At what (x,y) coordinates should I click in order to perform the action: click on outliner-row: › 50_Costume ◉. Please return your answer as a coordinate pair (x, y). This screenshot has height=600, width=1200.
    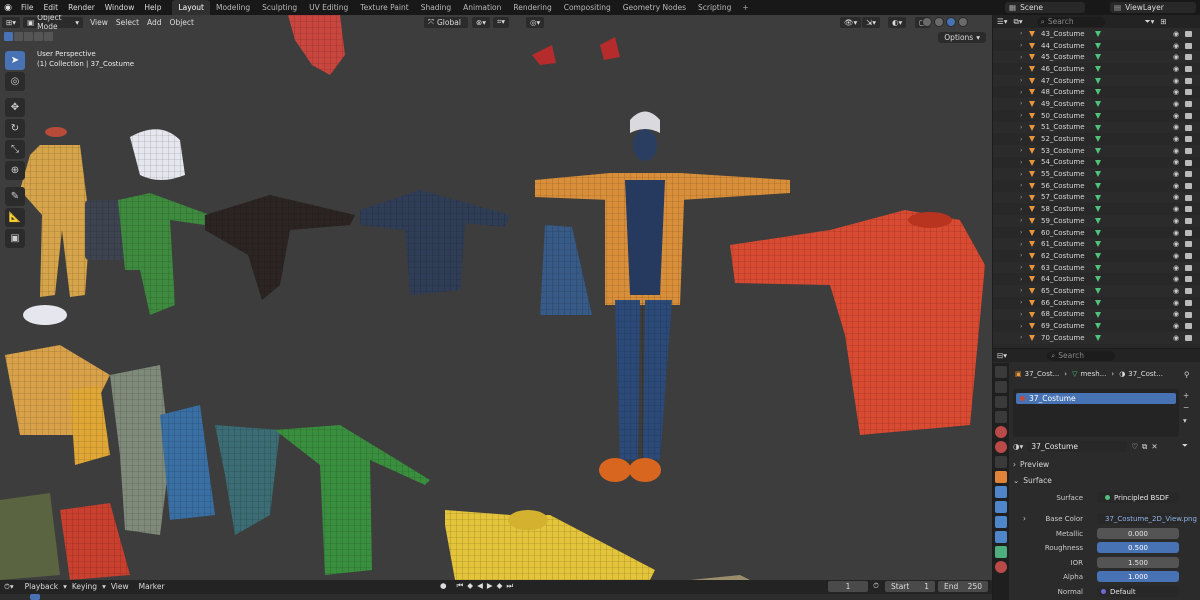
    Looking at the image, I should click on (1096, 116).